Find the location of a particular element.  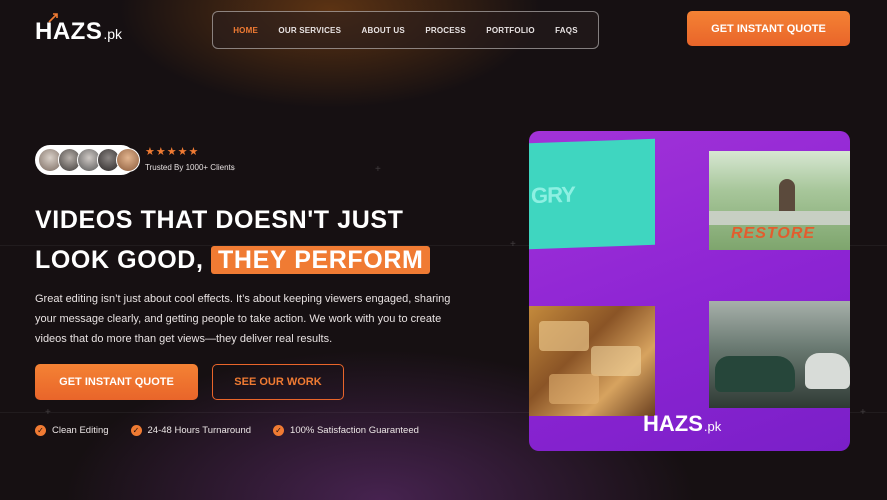

headline-line-2-text: LOOK GOOD, is located at coordinates (119, 260).